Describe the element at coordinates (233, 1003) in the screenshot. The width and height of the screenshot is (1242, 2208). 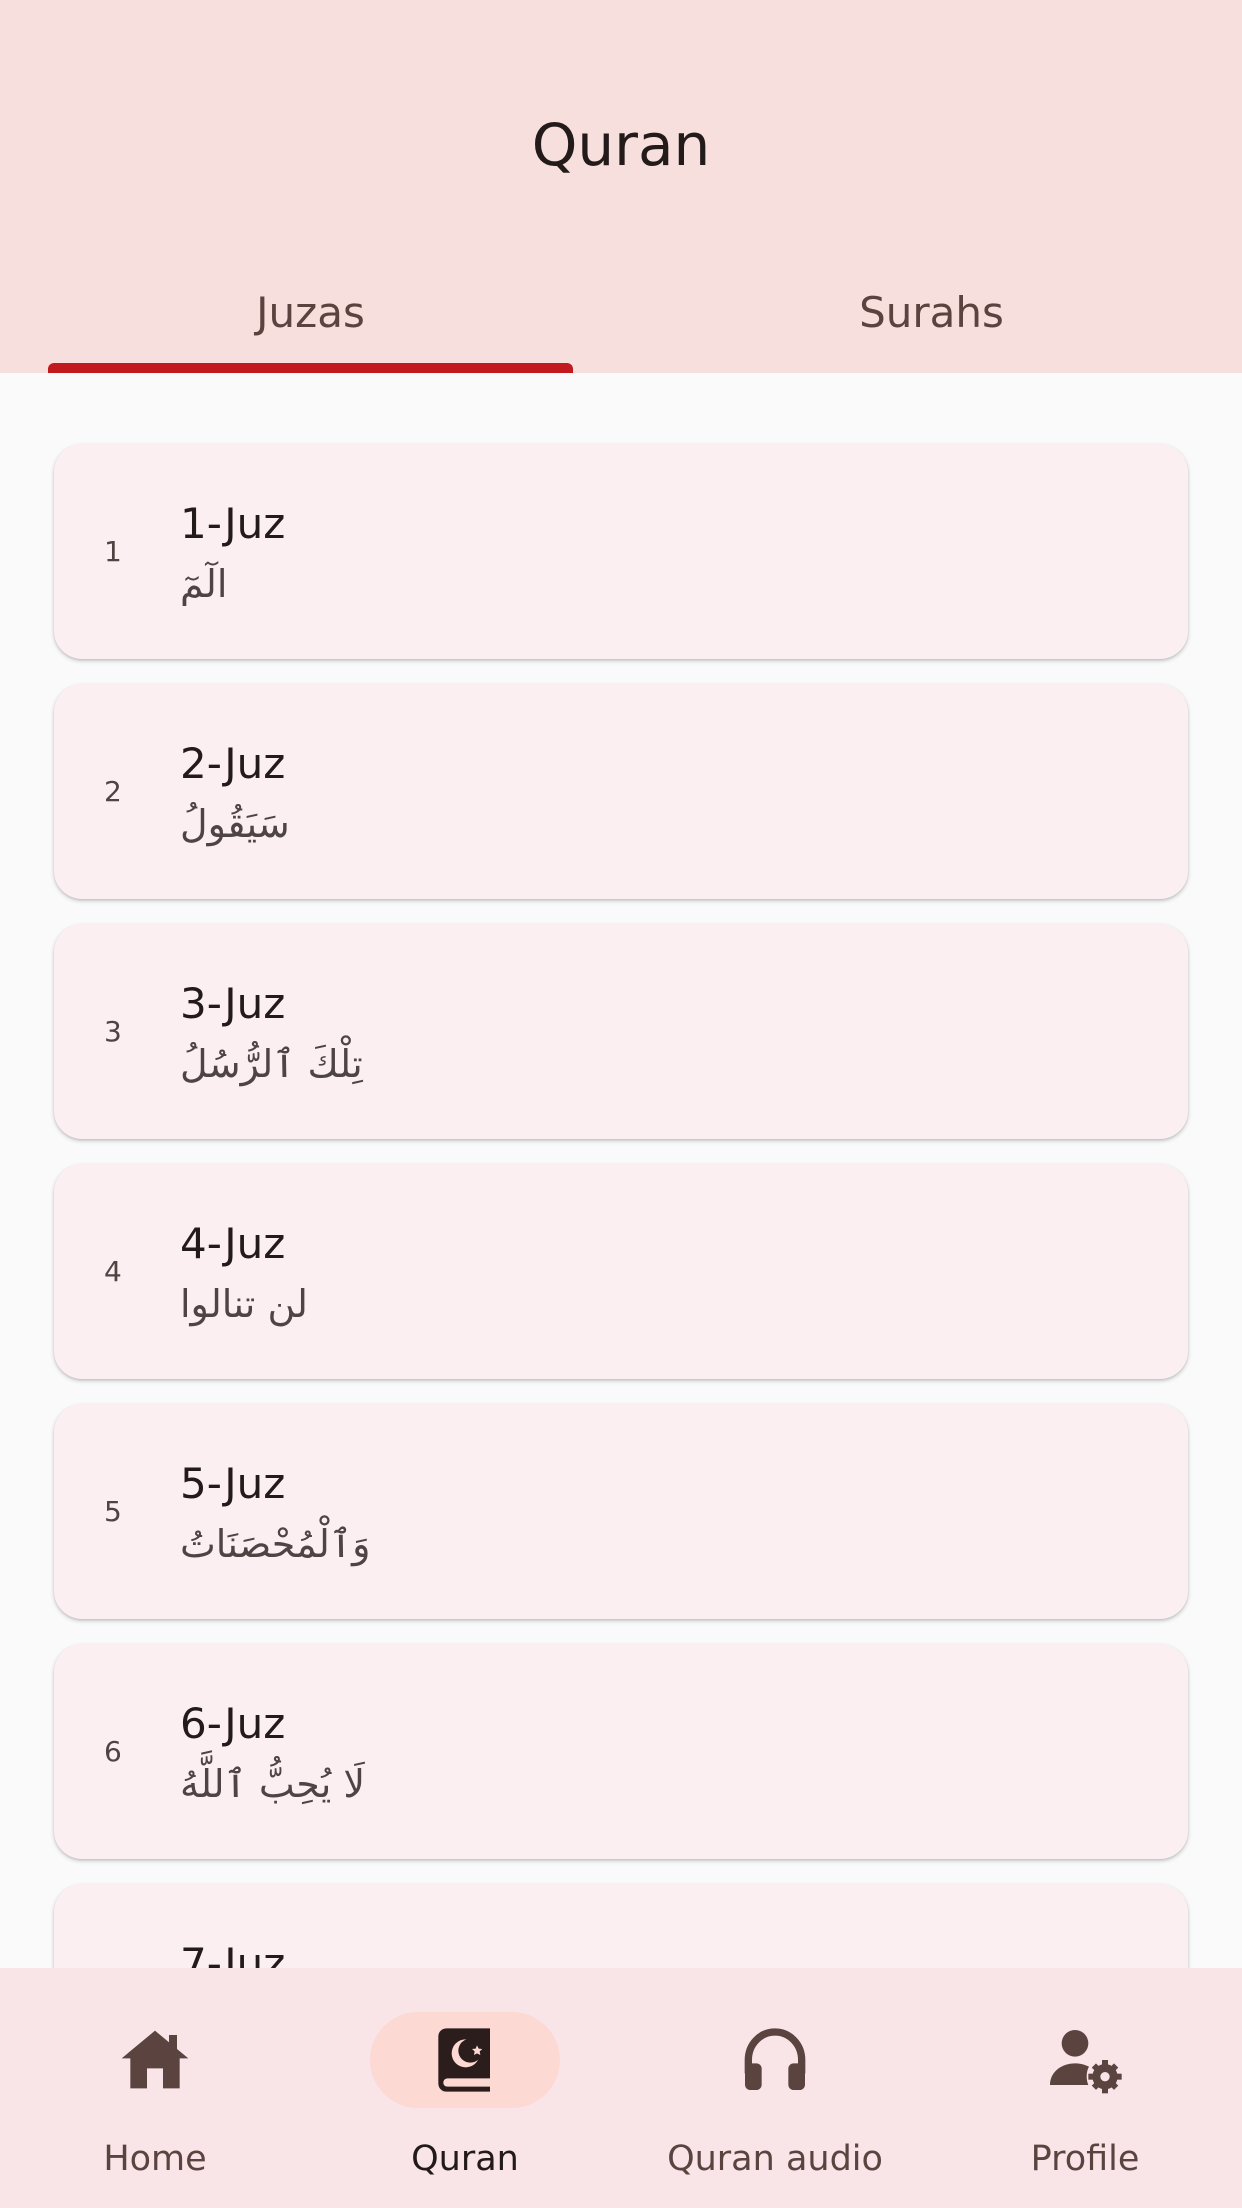
I see `juz-title: 3-Juz` at that location.